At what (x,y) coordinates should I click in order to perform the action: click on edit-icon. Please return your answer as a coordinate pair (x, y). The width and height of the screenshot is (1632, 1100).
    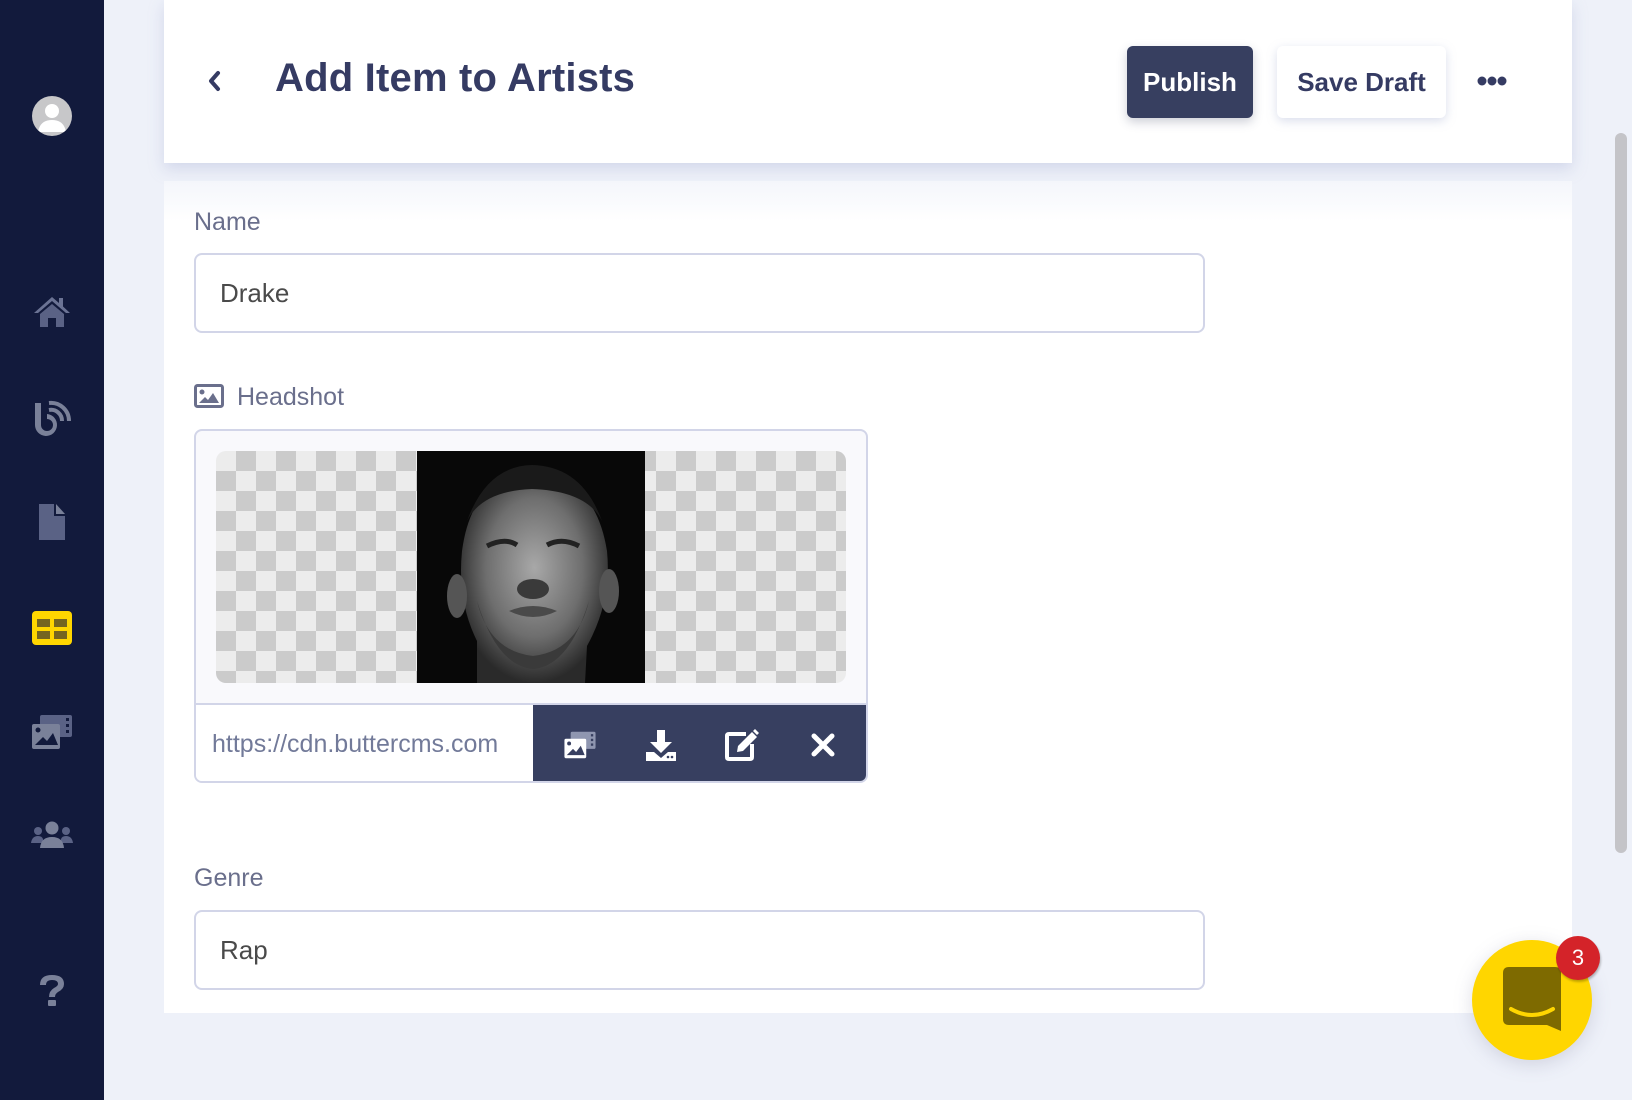
    Looking at the image, I should click on (742, 745).